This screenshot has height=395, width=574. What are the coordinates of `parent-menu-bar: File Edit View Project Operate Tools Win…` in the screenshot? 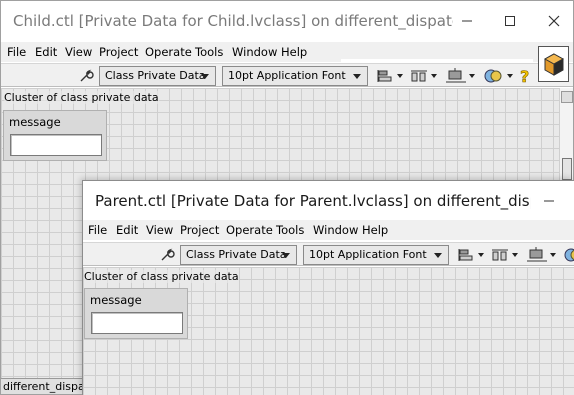 It's located at (328, 230).